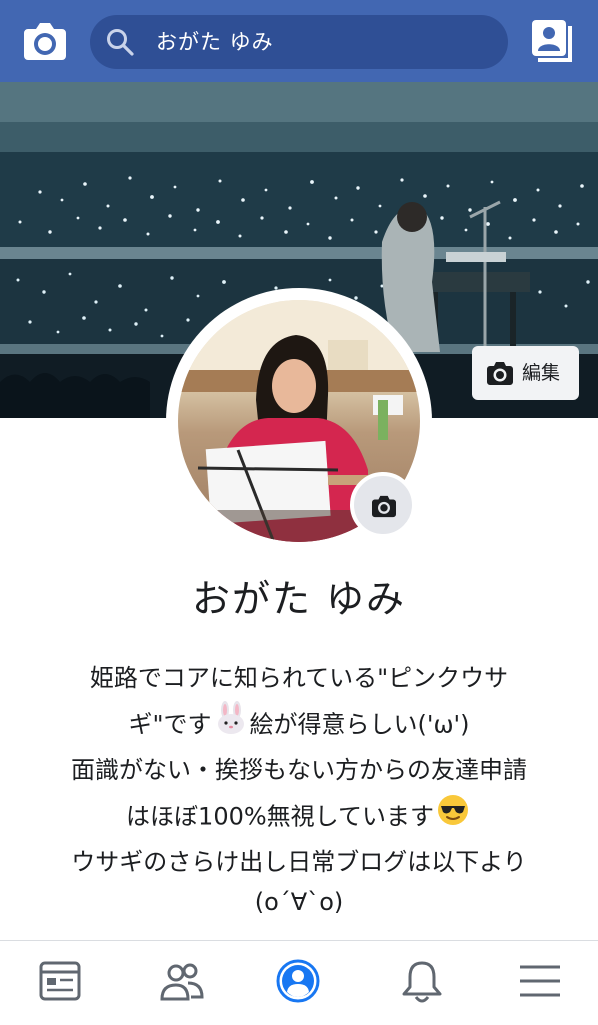 The height and width of the screenshot is (1025, 598). I want to click on bio-text: 姫路でコアに知られている"ピンクウサ, so click(299, 678).